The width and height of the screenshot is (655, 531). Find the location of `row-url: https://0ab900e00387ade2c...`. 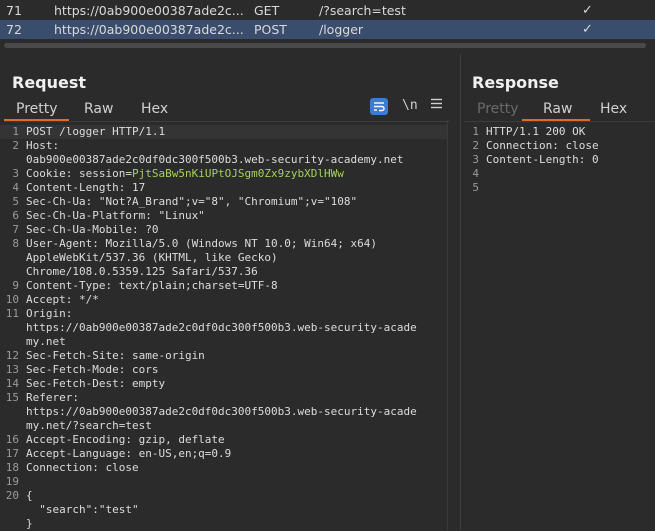

row-url: https://0ab900e00387ade2c... is located at coordinates (149, 29).